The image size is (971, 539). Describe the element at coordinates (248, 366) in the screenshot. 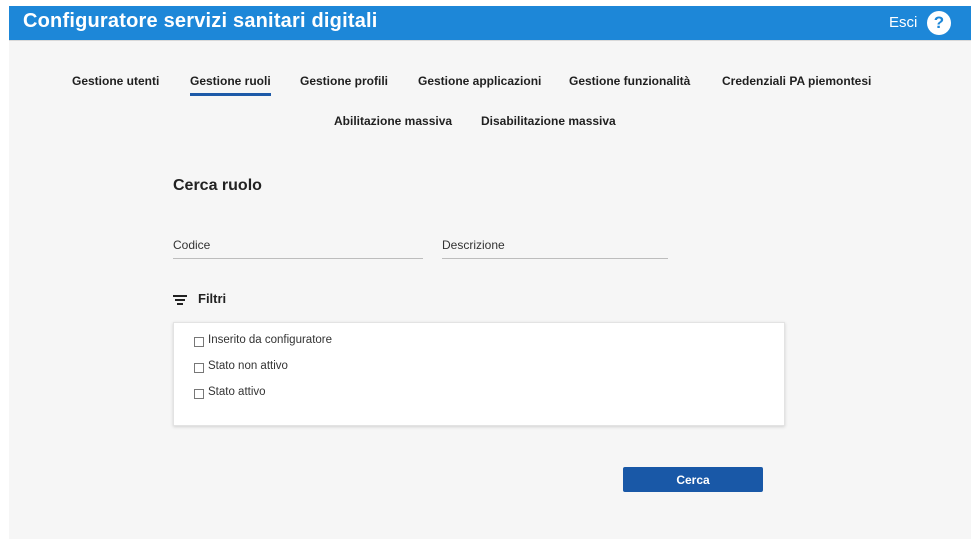

I see `checkbox-label: Stato non attivo` at that location.